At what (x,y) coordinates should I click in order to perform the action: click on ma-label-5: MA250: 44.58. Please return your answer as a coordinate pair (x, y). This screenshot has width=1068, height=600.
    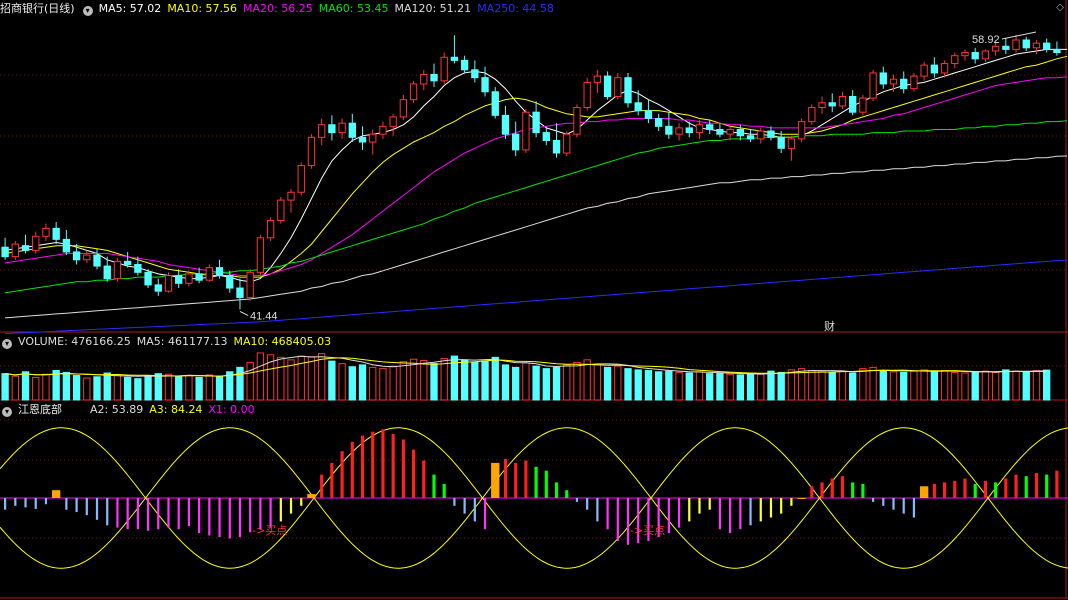
    Looking at the image, I should click on (515, 8).